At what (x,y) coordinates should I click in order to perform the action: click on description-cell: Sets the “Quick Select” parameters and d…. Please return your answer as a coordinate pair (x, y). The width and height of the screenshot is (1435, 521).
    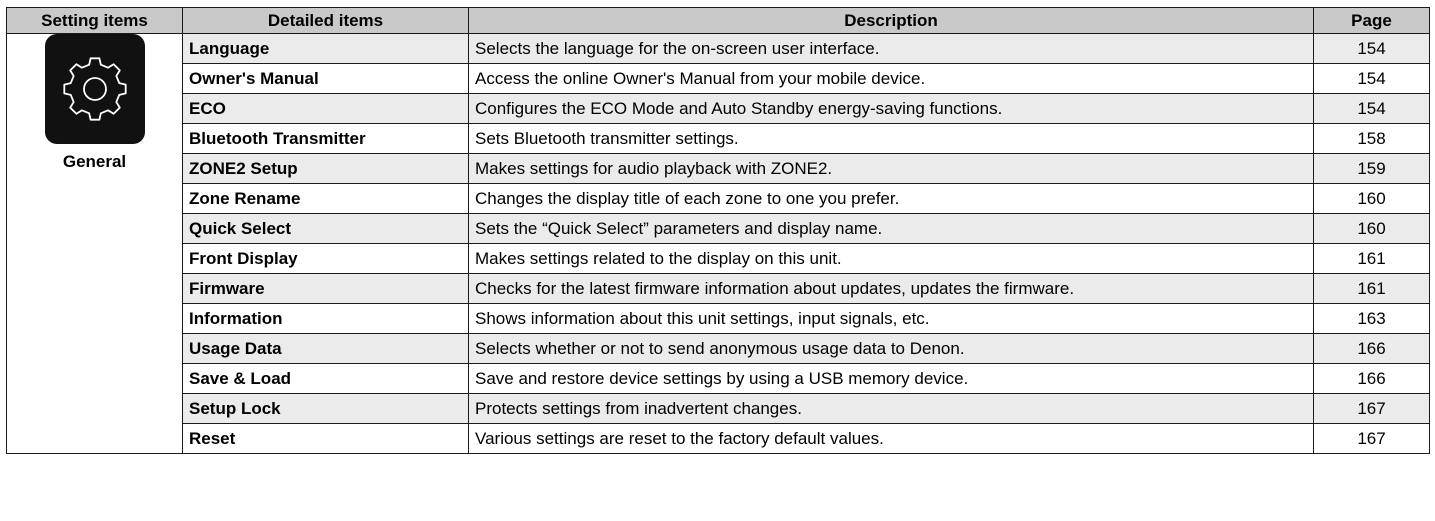
    Looking at the image, I should click on (891, 228).